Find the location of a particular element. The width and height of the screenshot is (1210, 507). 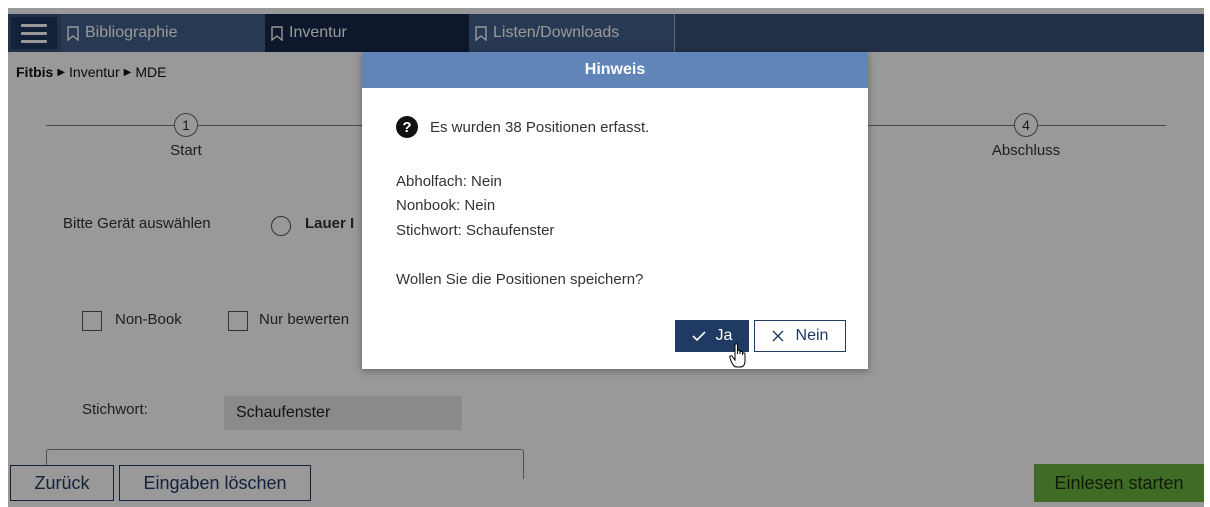

dialog-stichwort: Stichwort: Schaufenster is located at coordinates (475, 230).